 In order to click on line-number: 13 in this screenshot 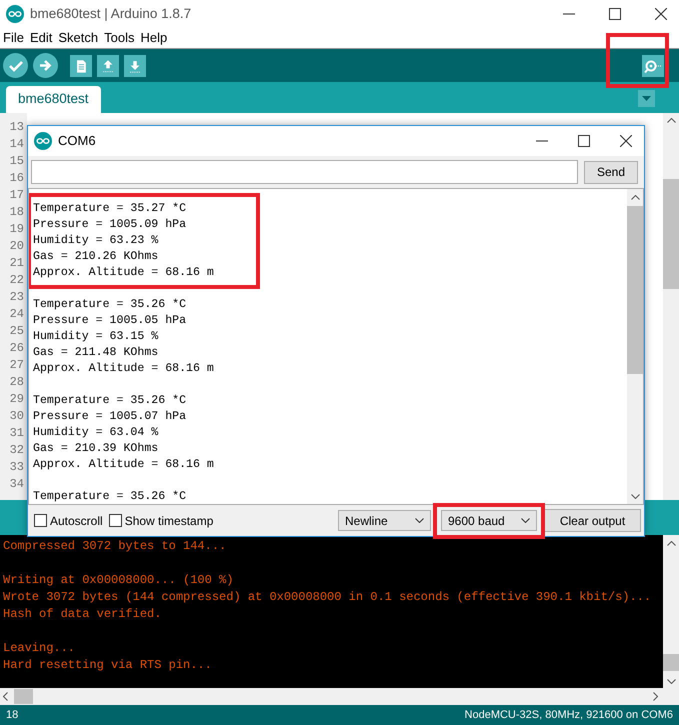, I will do `click(16, 127)`.